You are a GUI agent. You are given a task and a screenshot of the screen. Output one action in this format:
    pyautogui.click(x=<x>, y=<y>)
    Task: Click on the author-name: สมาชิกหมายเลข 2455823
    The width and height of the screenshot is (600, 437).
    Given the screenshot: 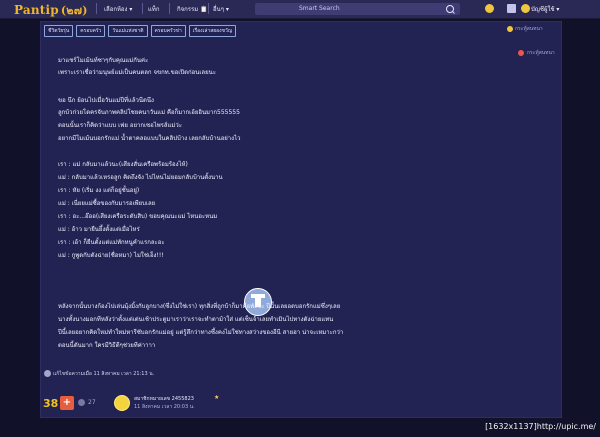 What is the action you would take?
    pyautogui.click(x=164, y=399)
    